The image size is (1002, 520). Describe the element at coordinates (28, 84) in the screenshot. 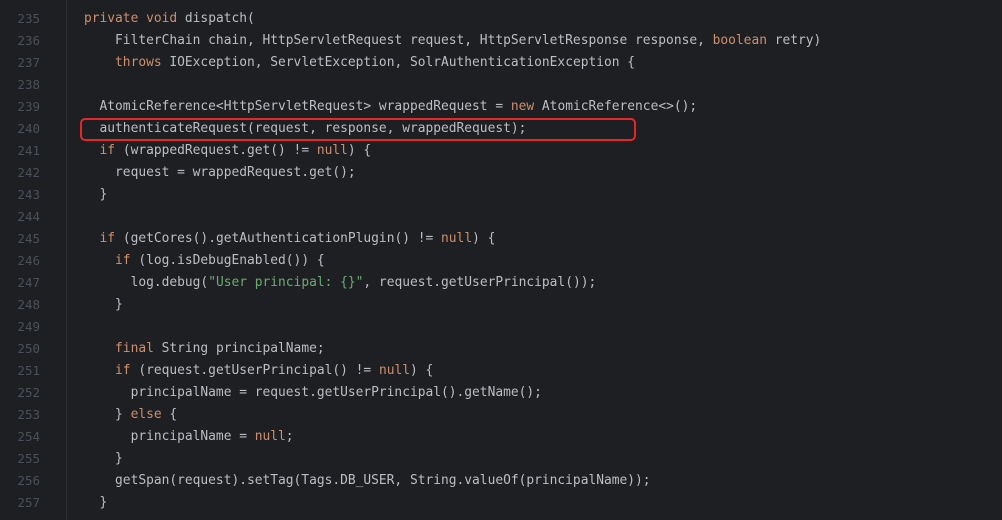

I see `line-number: 238` at that location.